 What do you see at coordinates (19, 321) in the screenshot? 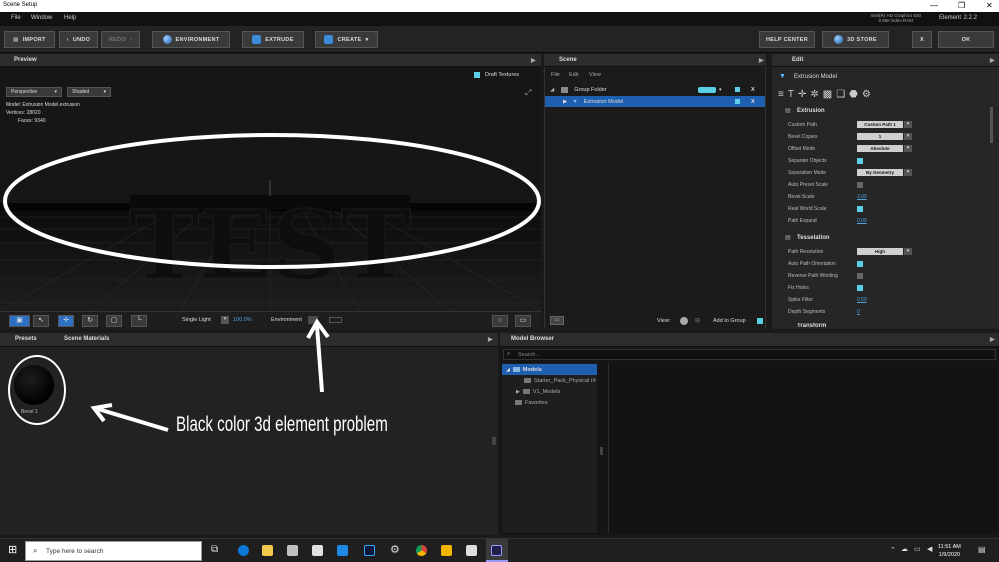
I see `camera-tool-icon: ▣` at bounding box center [19, 321].